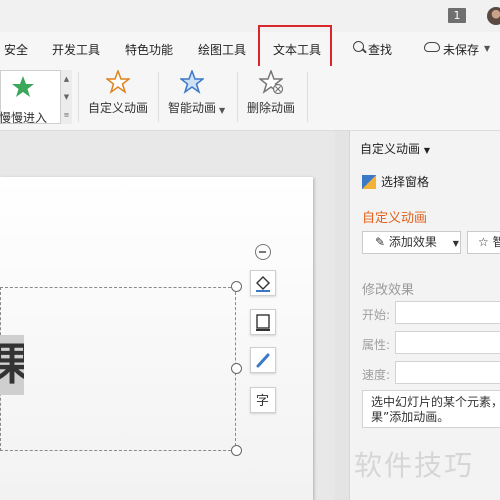  What do you see at coordinates (483, 242) in the screenshot?
I see `smart-effect-button: ☆ 智` at bounding box center [483, 242].